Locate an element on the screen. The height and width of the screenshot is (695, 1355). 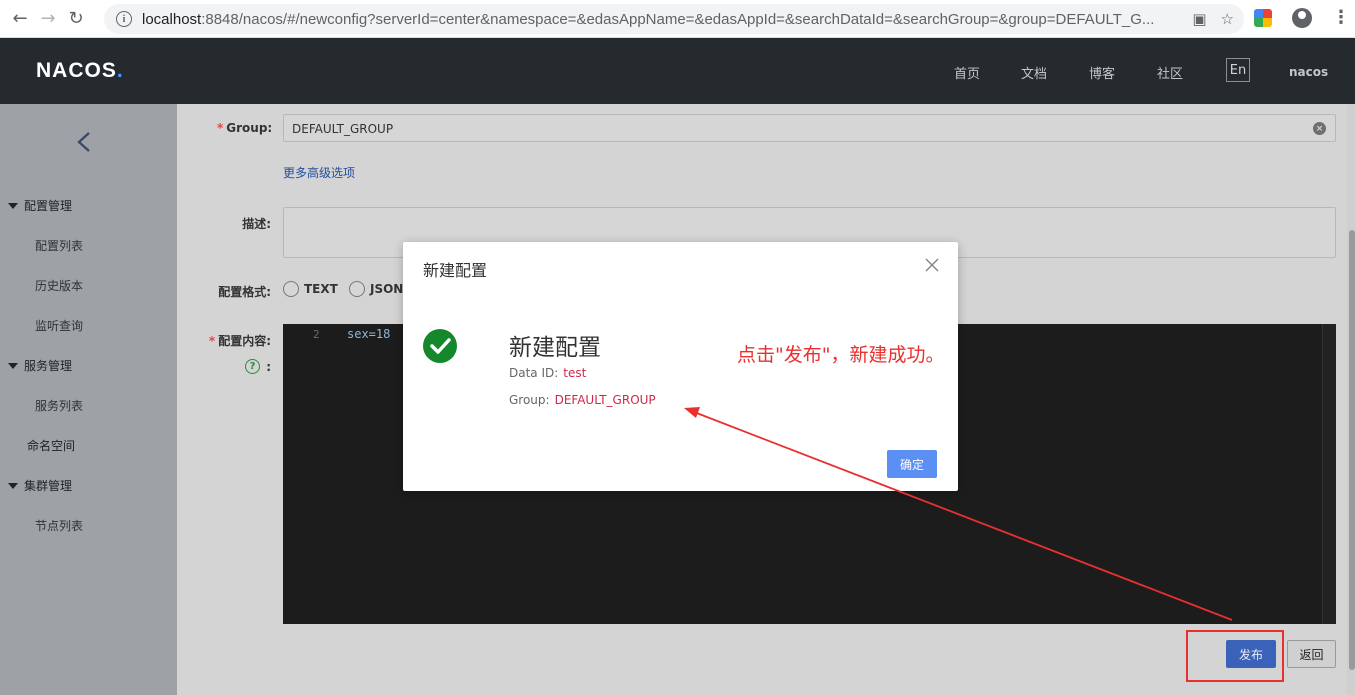
sidebar-item-namespace: 命名空间 is located at coordinates (51, 445).